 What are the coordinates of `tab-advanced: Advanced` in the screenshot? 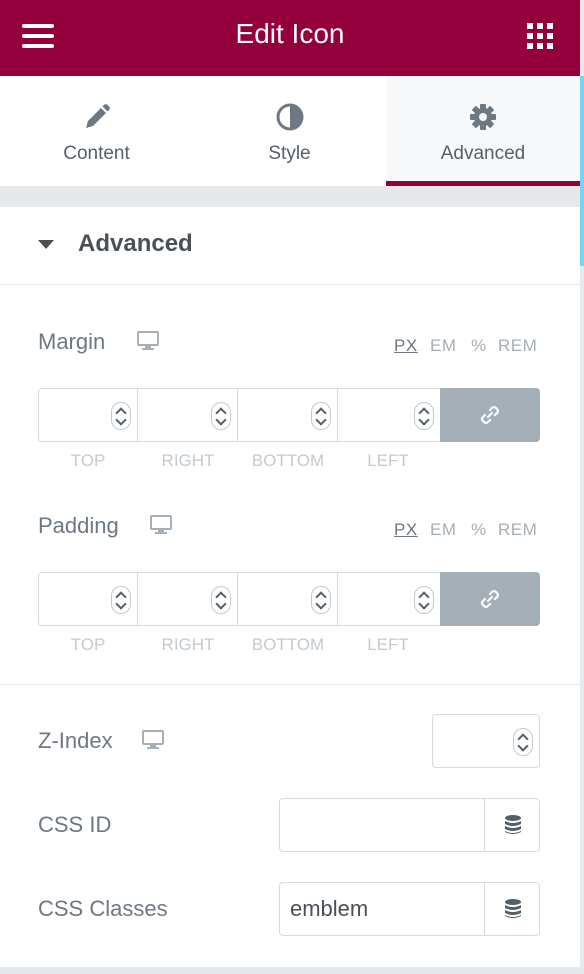 It's located at (483, 131).